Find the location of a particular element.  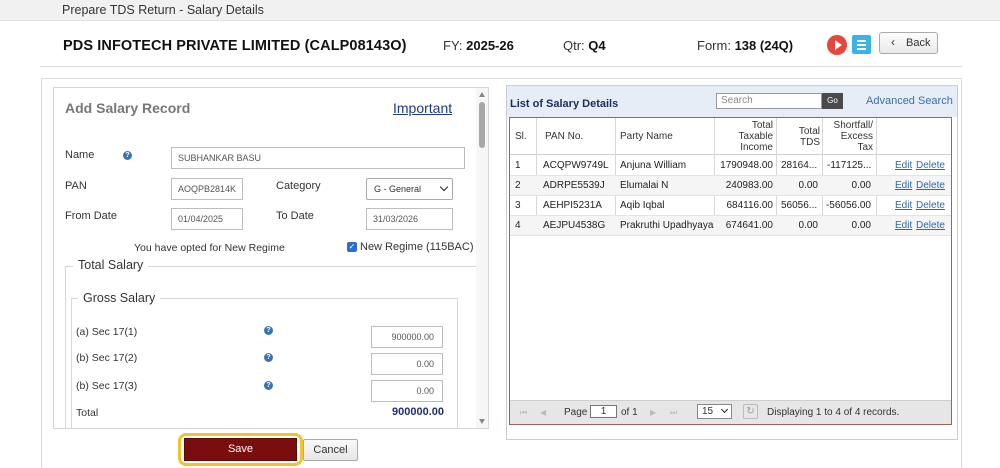

new-regime-checkbox: ✓ is located at coordinates (352, 247).